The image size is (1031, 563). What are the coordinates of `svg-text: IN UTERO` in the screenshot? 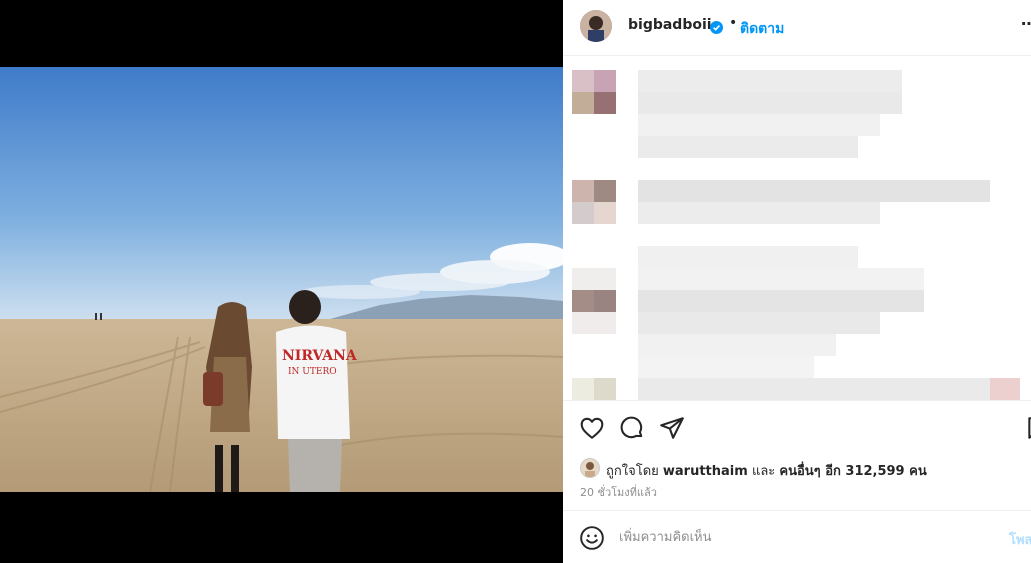 It's located at (312, 372).